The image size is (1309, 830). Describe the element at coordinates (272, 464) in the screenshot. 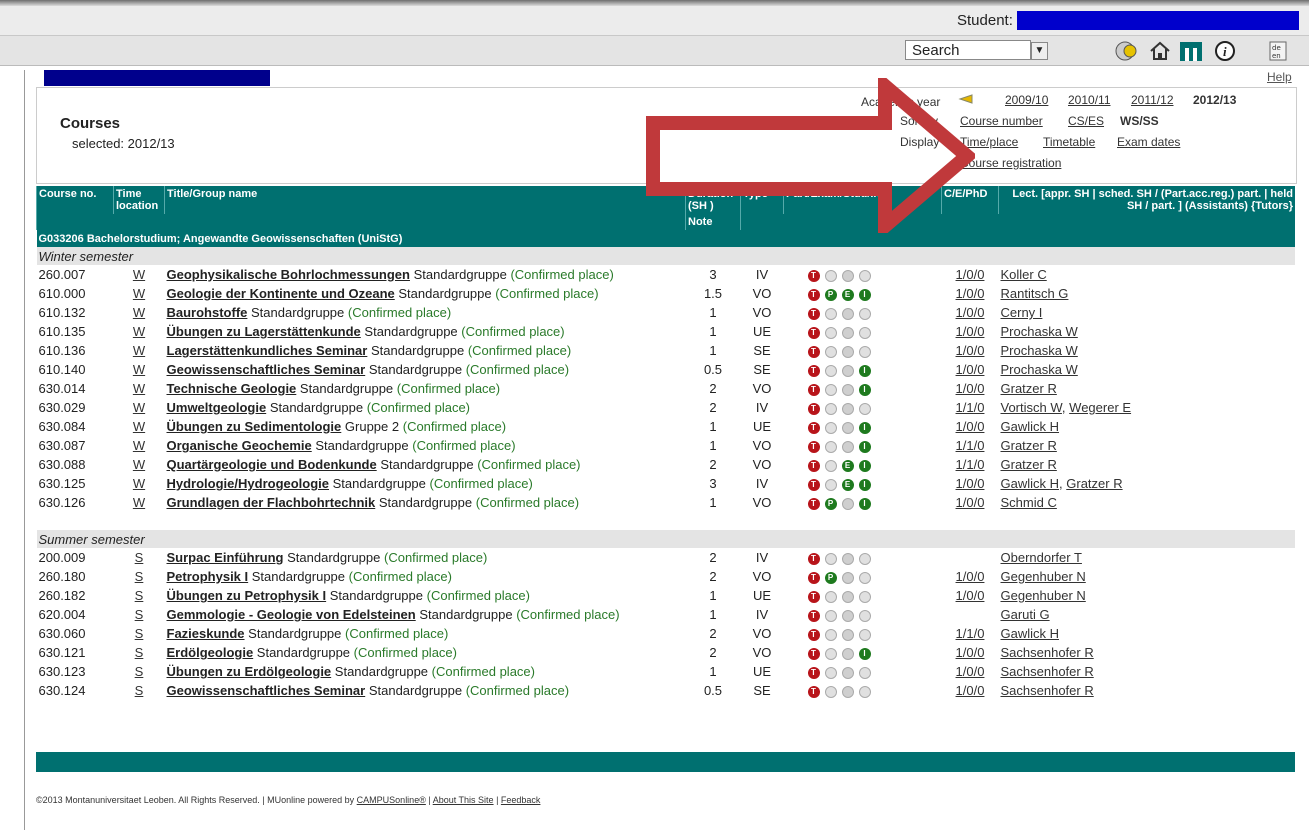

I see `course-title-link: Quartärgeologie und Bodenkunde` at that location.